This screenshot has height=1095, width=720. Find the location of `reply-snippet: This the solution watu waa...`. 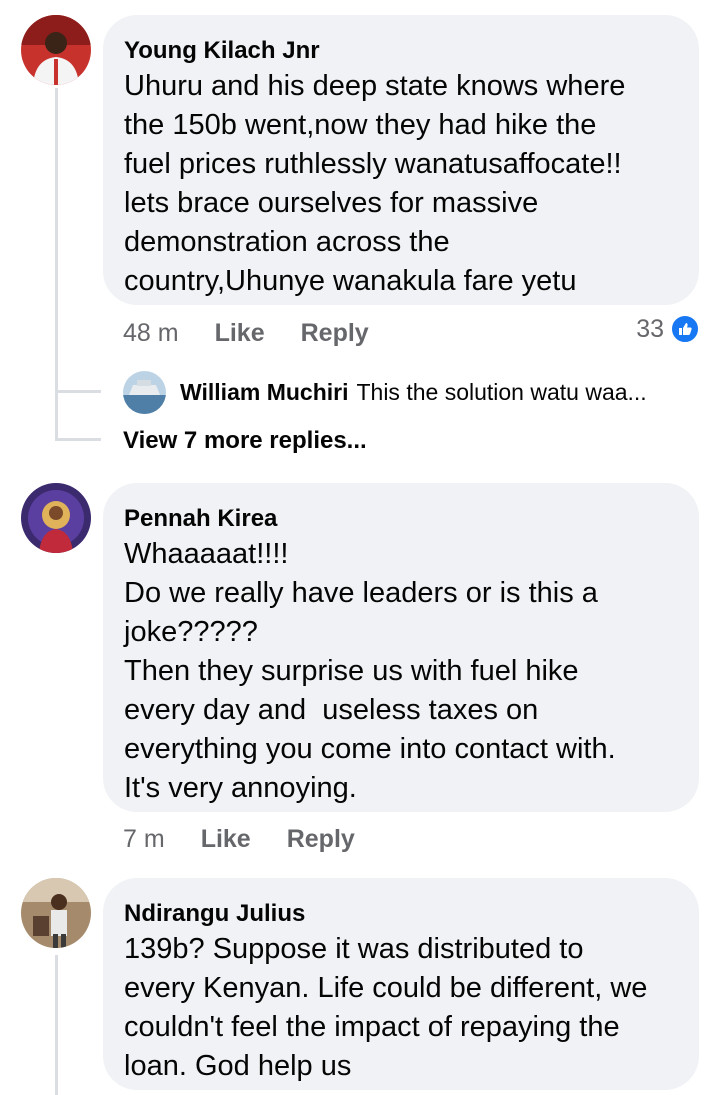

reply-snippet: This the solution watu waa... is located at coordinates (501, 391).